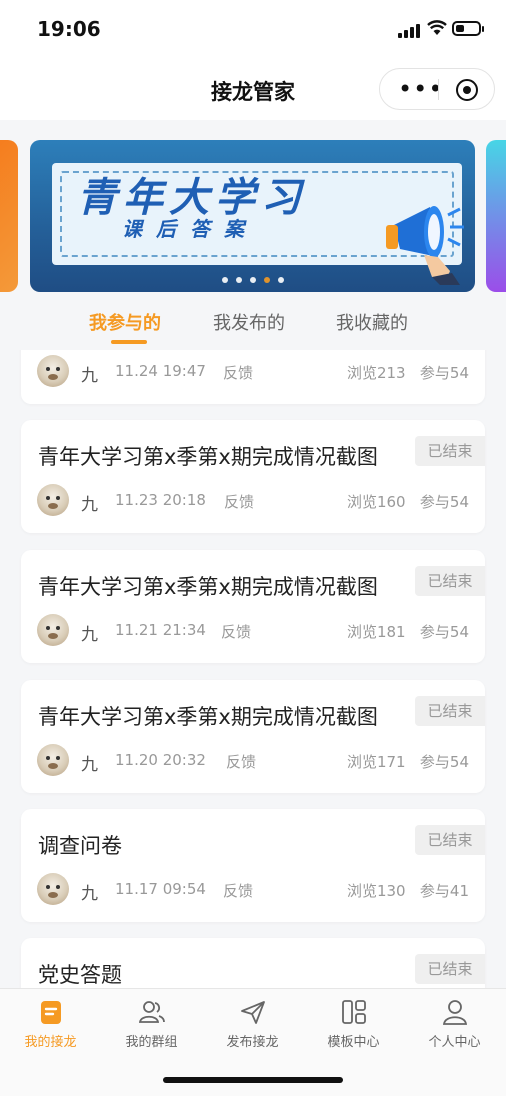  I want to click on tabbar-item-templates: 模板中心, so click(353, 1024).